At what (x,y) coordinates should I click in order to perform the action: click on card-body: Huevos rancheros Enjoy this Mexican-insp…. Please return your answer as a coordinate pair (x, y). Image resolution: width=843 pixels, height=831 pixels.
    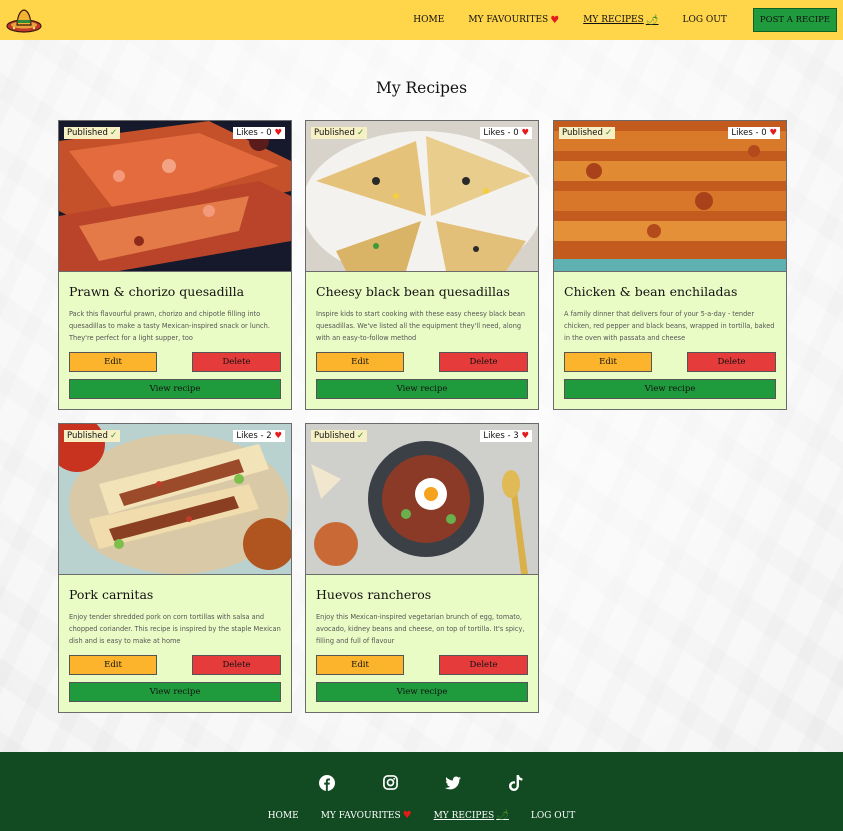
    Looking at the image, I should click on (422, 643).